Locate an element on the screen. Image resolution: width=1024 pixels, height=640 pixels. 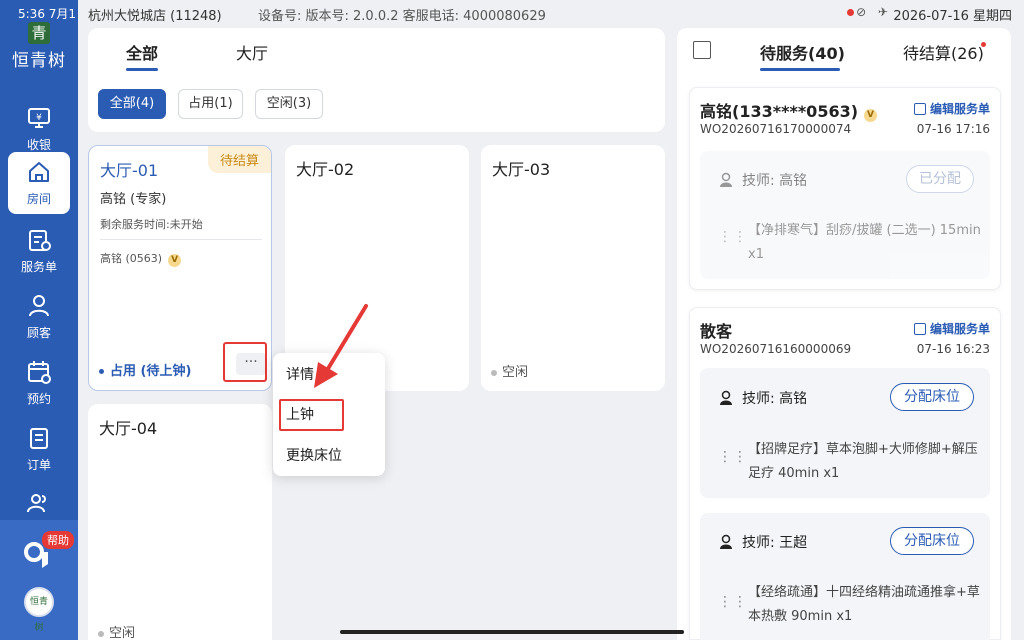
room-card-hall-04: 大厅-04 空闲 is located at coordinates (180, 522).